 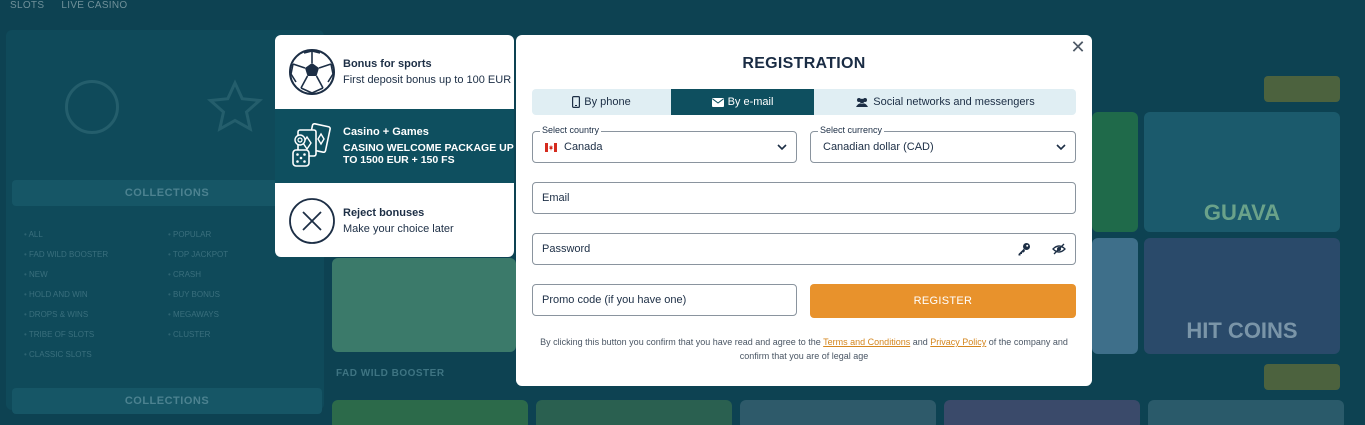 I want to click on bg-nav-live-casino: LIVE CASINO, so click(x=94, y=5).